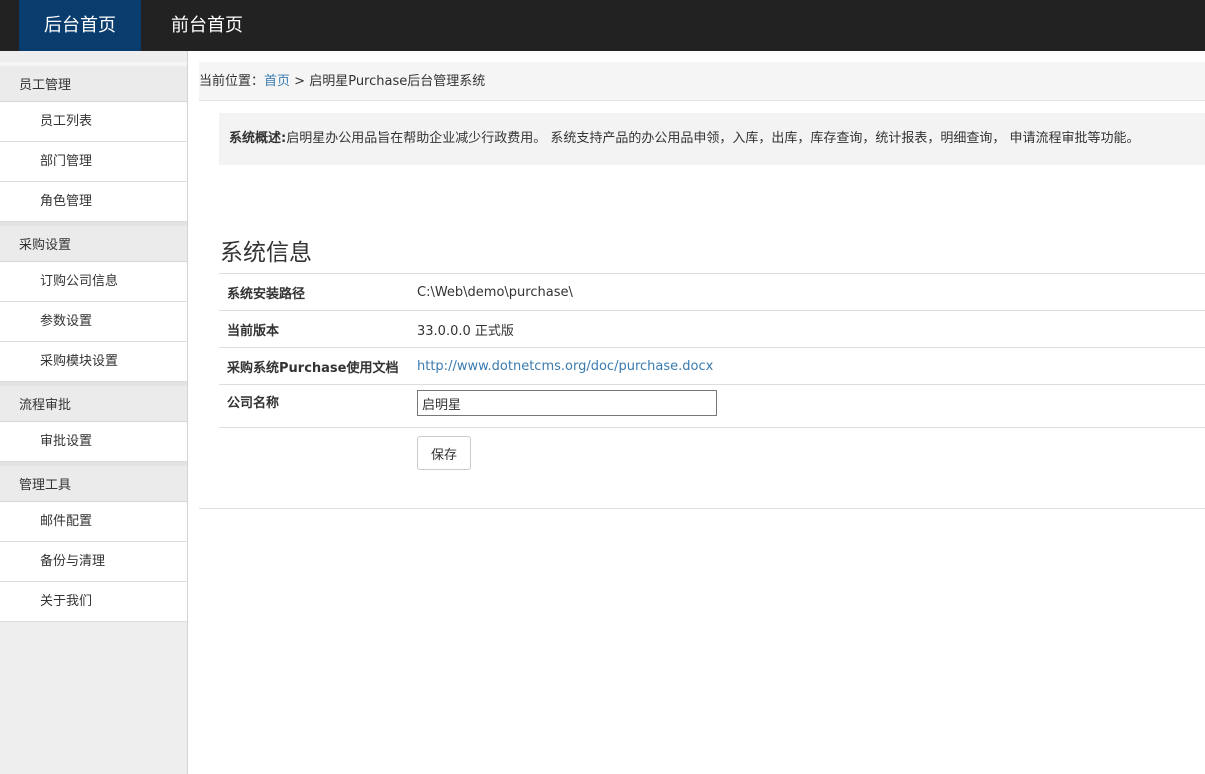 Image resolution: width=1205 pixels, height=774 pixels. I want to click on version-value: 33.0.0.0 正式版, so click(807, 329).